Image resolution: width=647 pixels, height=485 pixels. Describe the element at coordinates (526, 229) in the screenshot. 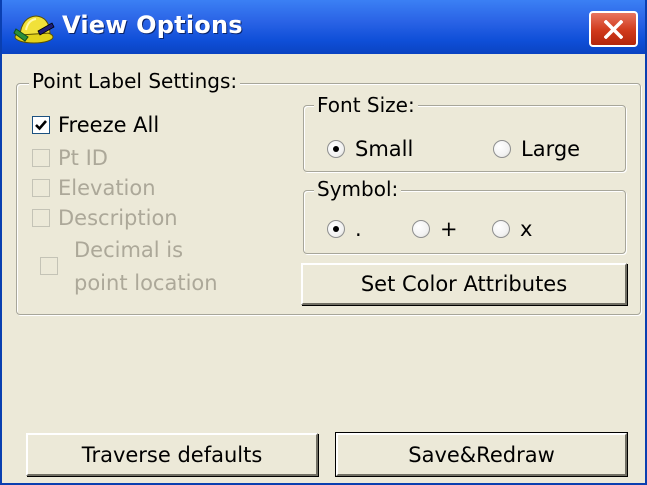

I see `symbol-x-label: x` at that location.